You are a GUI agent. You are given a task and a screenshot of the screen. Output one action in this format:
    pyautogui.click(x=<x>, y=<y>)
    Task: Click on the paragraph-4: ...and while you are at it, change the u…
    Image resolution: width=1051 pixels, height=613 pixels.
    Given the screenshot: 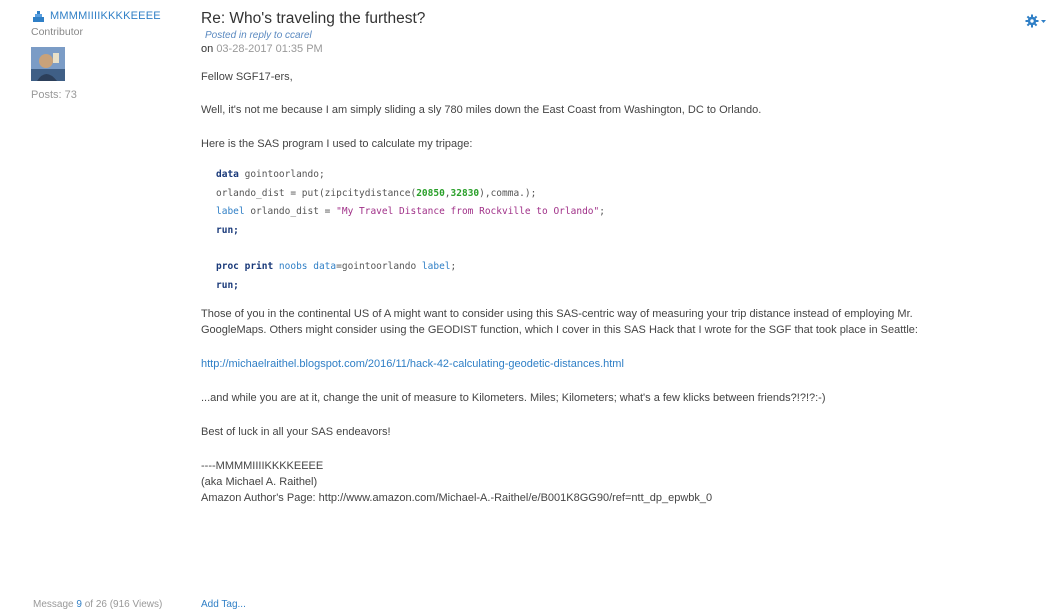 What is the action you would take?
    pyautogui.click(x=513, y=398)
    